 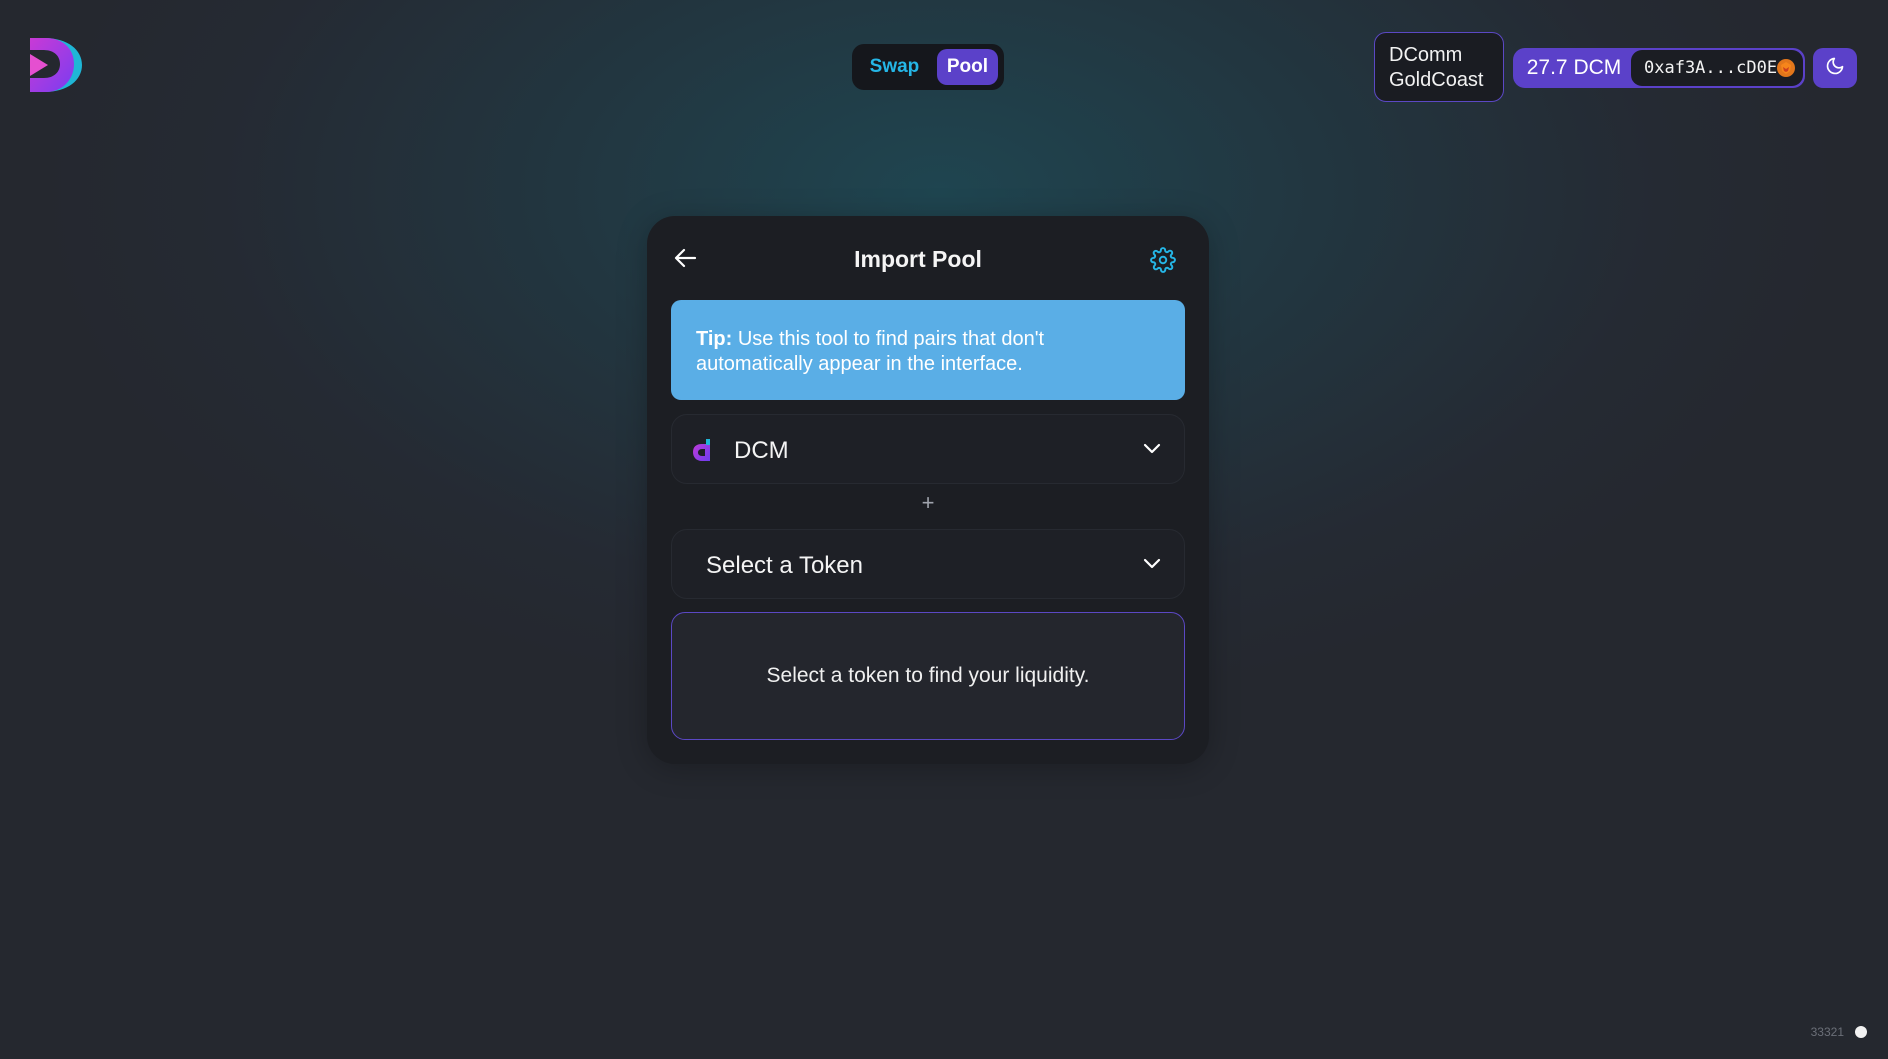 I want to click on wallet-address-button: 0xaf3A...cD0E, so click(x=1717, y=68).